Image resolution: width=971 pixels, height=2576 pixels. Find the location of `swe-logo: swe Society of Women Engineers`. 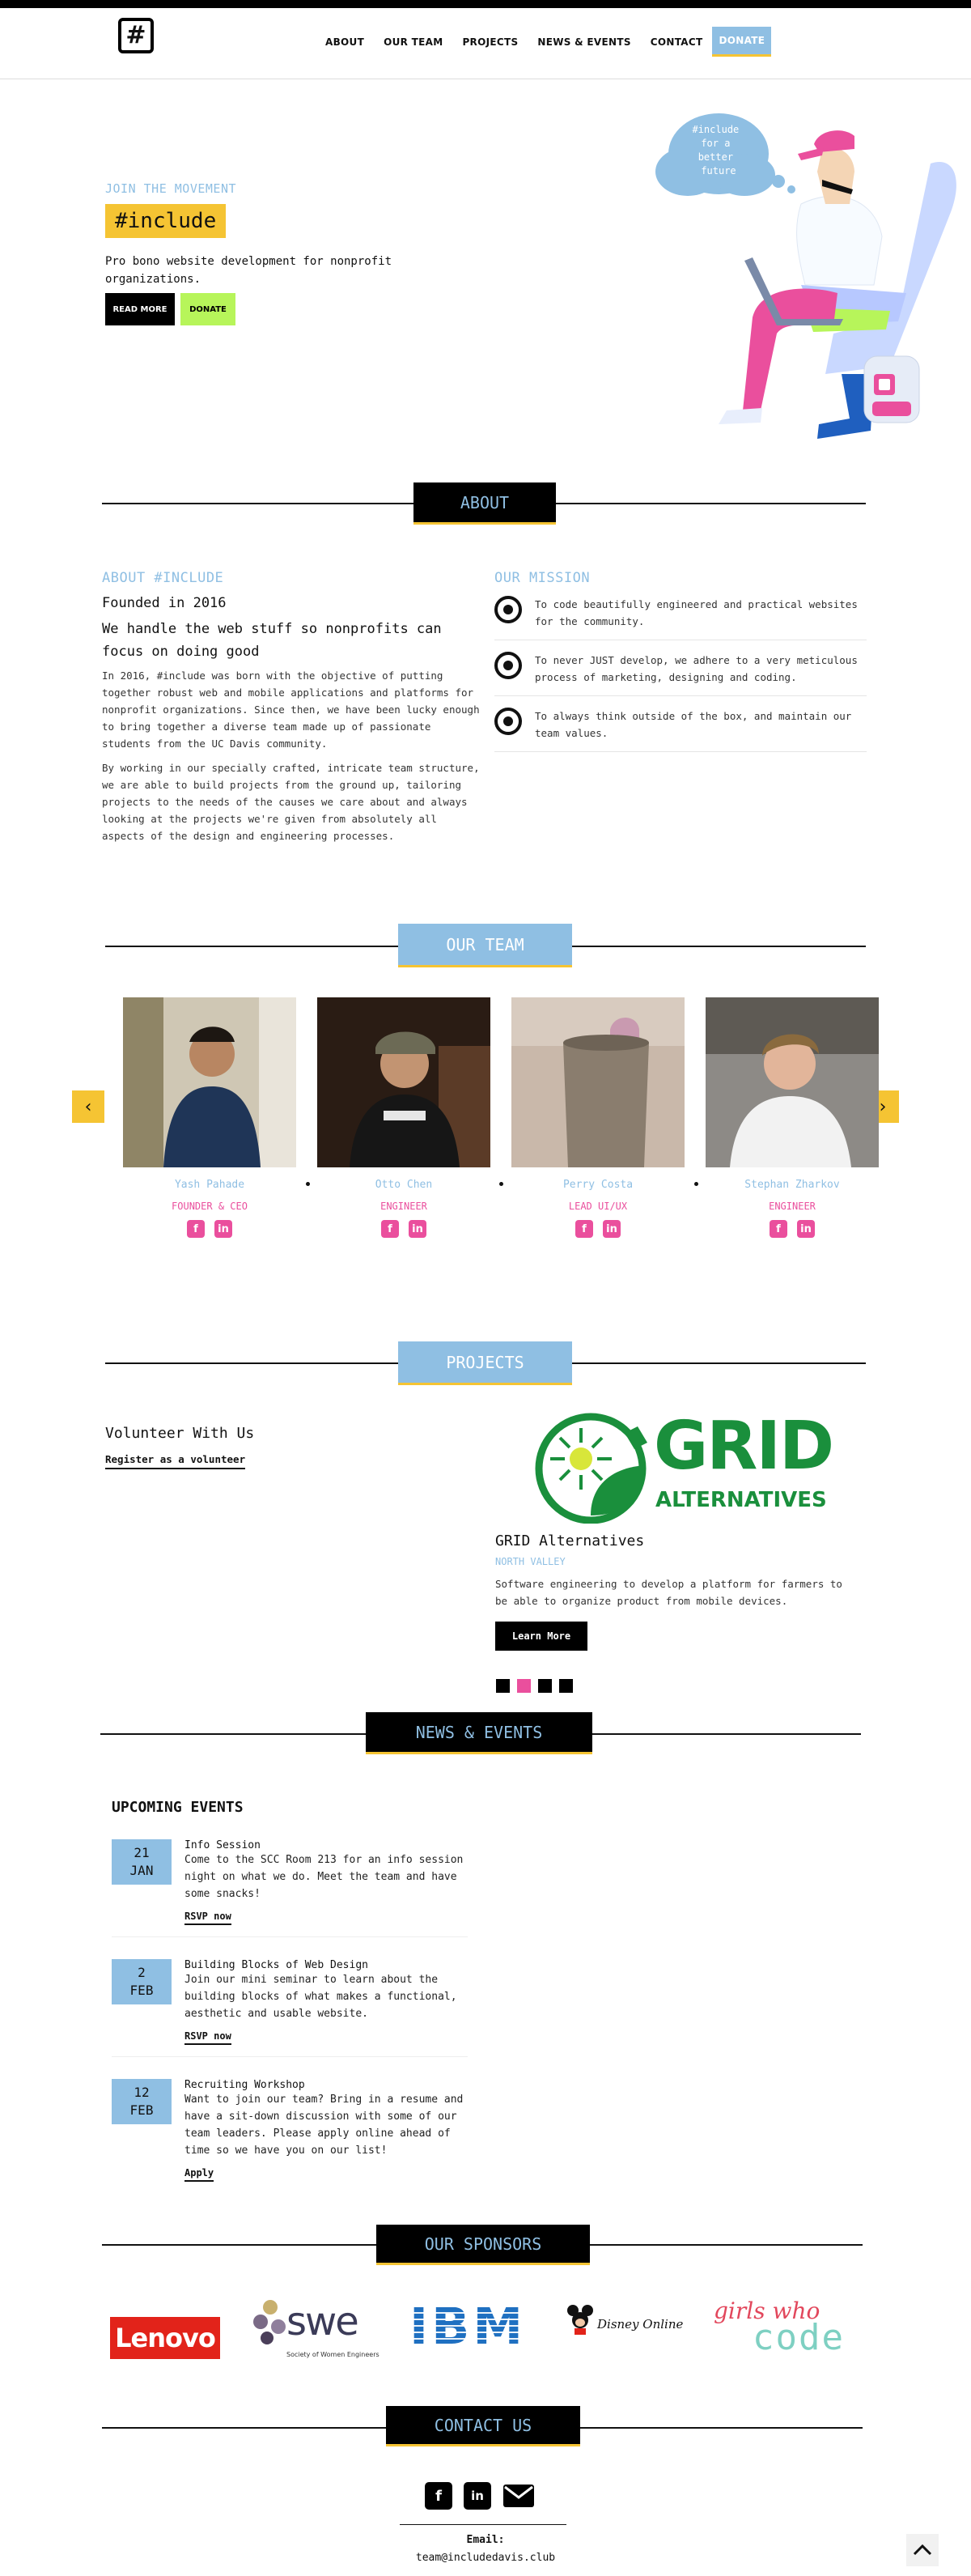

swe-logo: swe Society of Women Engineers is located at coordinates (315, 2330).